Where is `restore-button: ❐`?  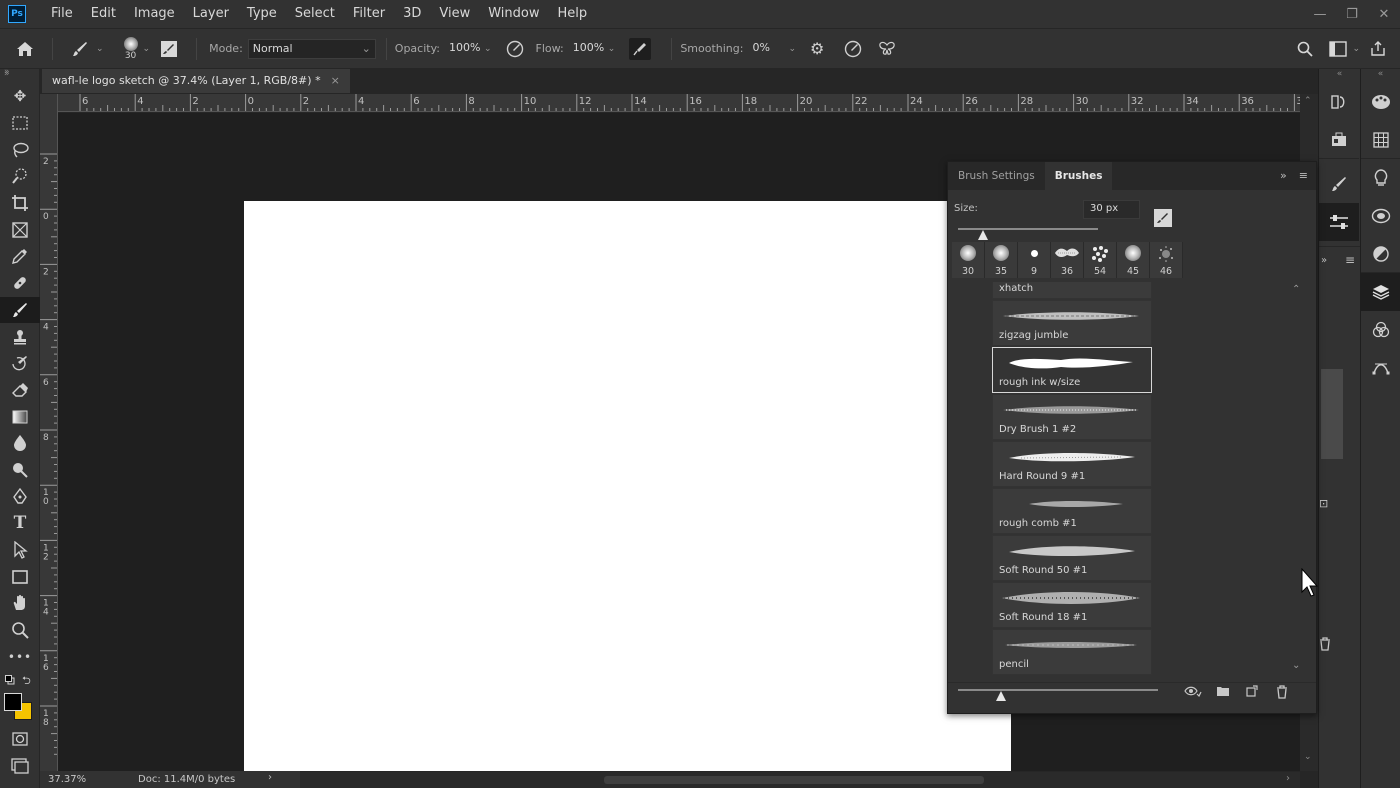 restore-button: ❐ is located at coordinates (1352, 14).